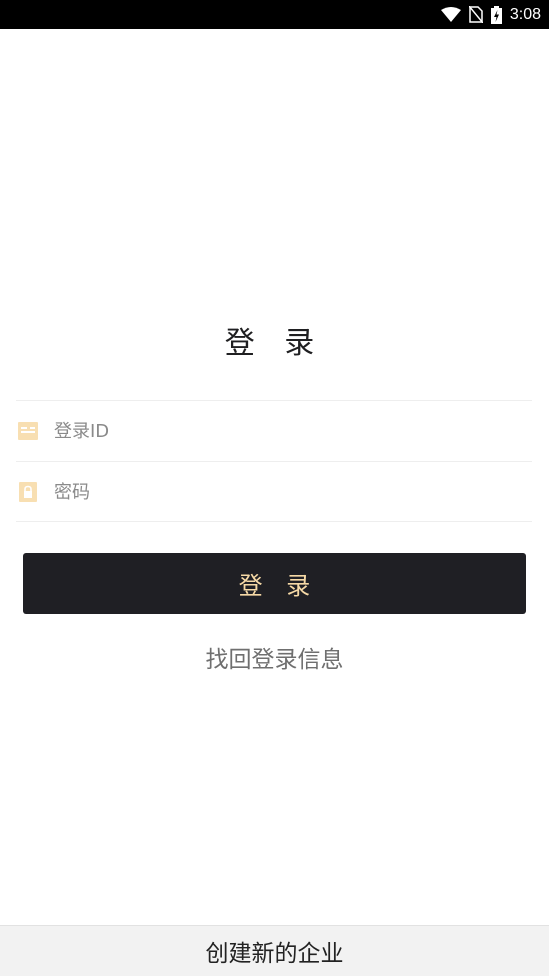 This screenshot has height=976, width=549. I want to click on login-id-input, so click(274, 431).